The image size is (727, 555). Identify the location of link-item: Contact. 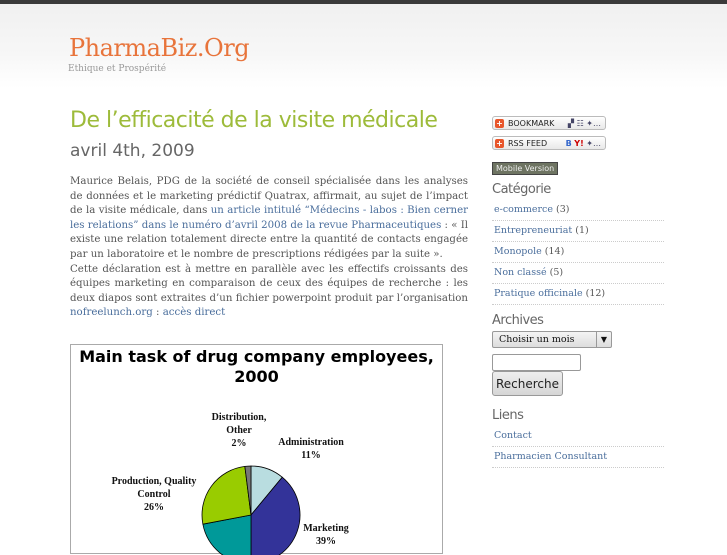
(578, 436).